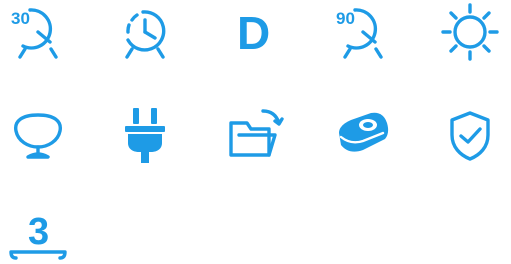 The width and height of the screenshot is (511, 264). I want to click on svg-text: 30, so click(20, 18).